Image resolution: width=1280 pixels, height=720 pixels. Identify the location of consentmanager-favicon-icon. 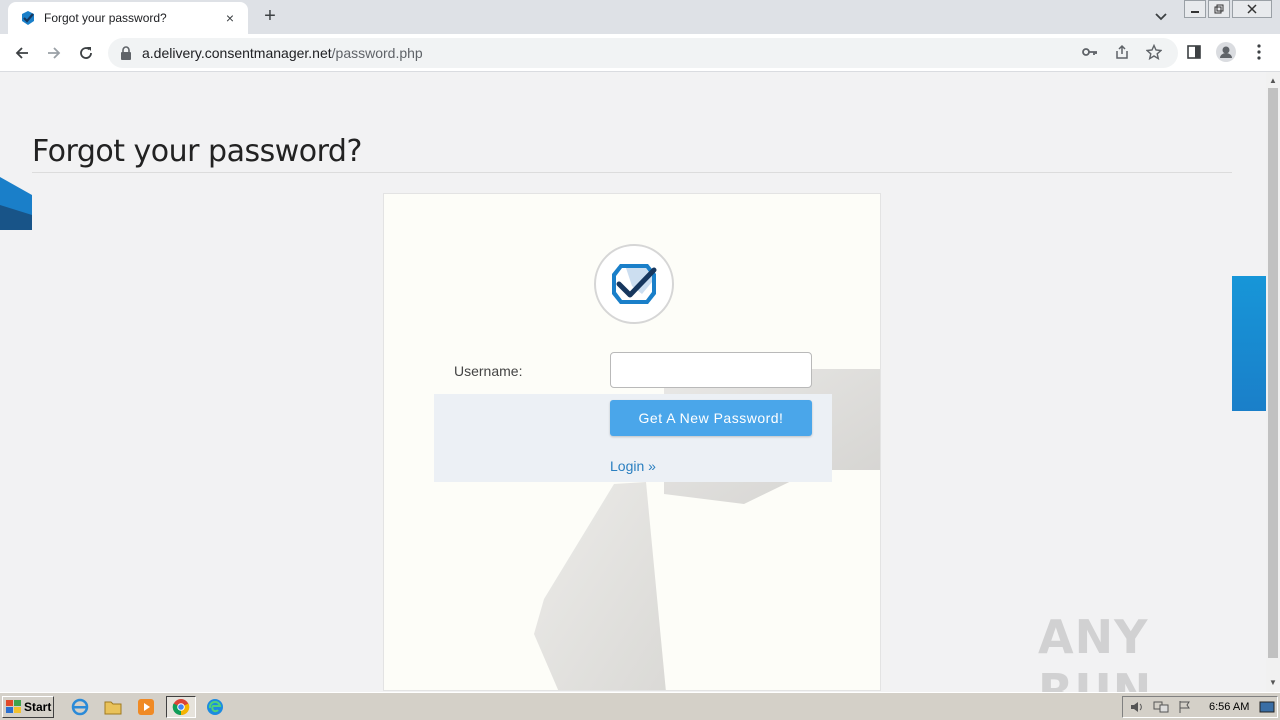
(28, 18).